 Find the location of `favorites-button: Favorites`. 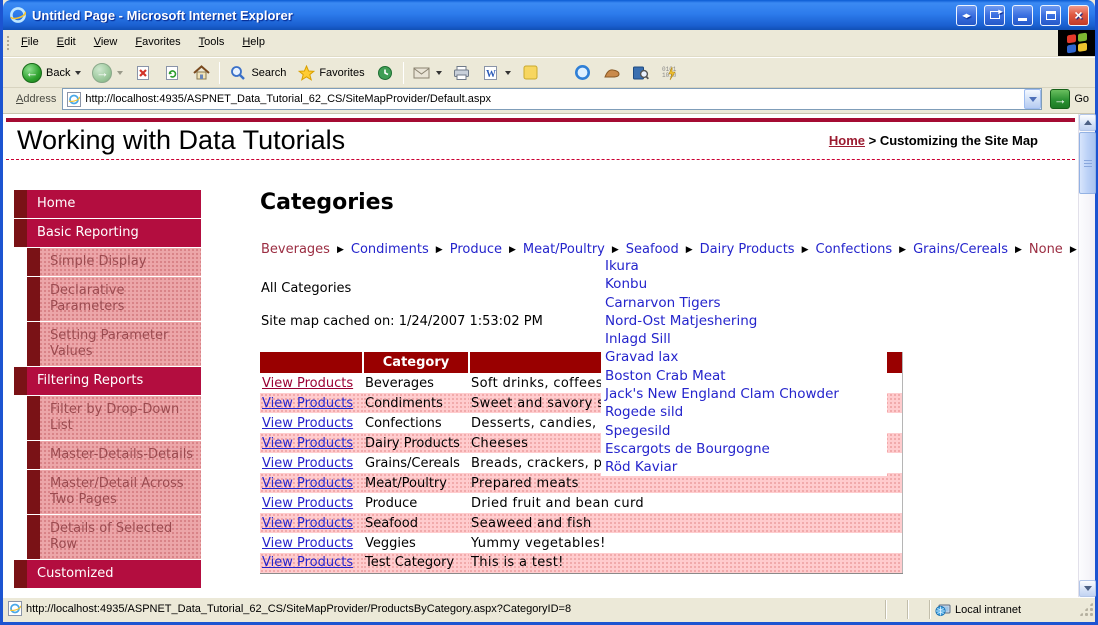

favorites-button: Favorites is located at coordinates (330, 73).